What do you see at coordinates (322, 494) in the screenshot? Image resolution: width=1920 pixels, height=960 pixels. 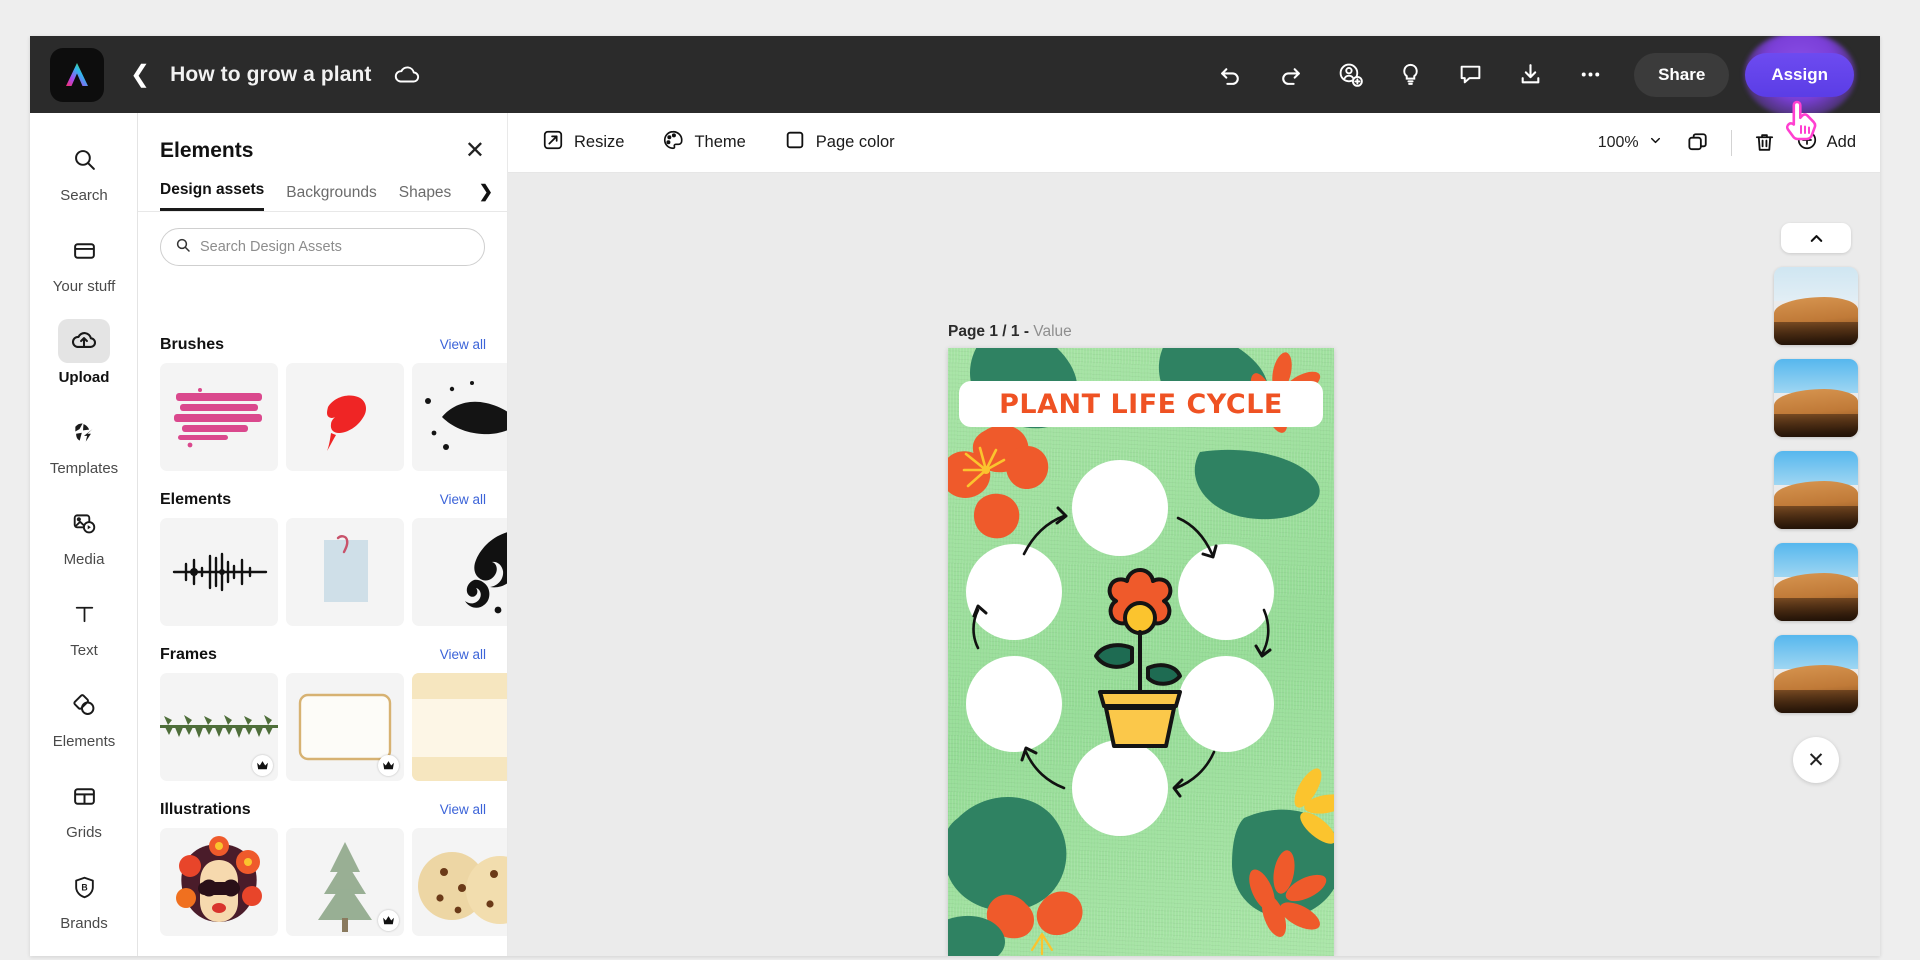 I see `section-header-elements: Elements View all` at bounding box center [322, 494].